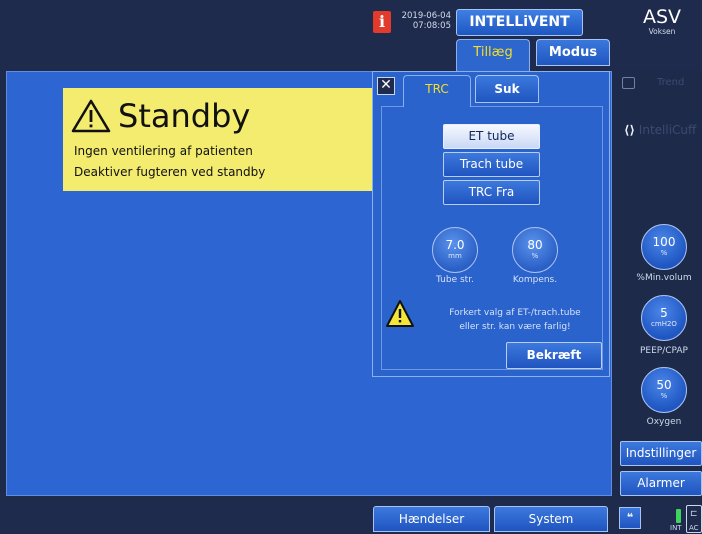 The width and height of the screenshot is (702, 534). I want to click on info-icon: i, so click(382, 22).